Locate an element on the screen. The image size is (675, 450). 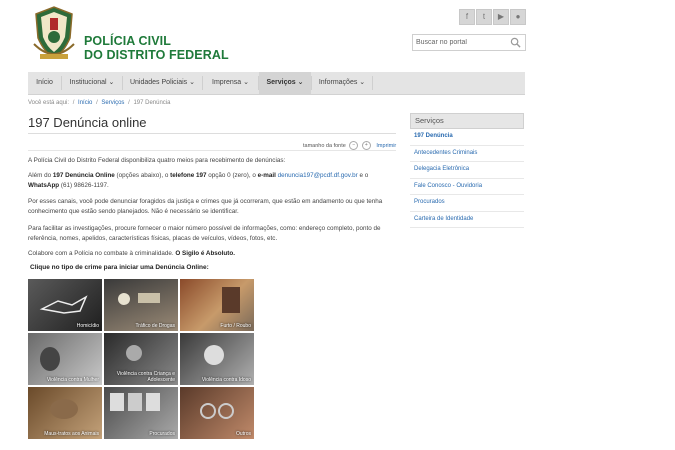
nav-separator is located at coordinates (372, 83).